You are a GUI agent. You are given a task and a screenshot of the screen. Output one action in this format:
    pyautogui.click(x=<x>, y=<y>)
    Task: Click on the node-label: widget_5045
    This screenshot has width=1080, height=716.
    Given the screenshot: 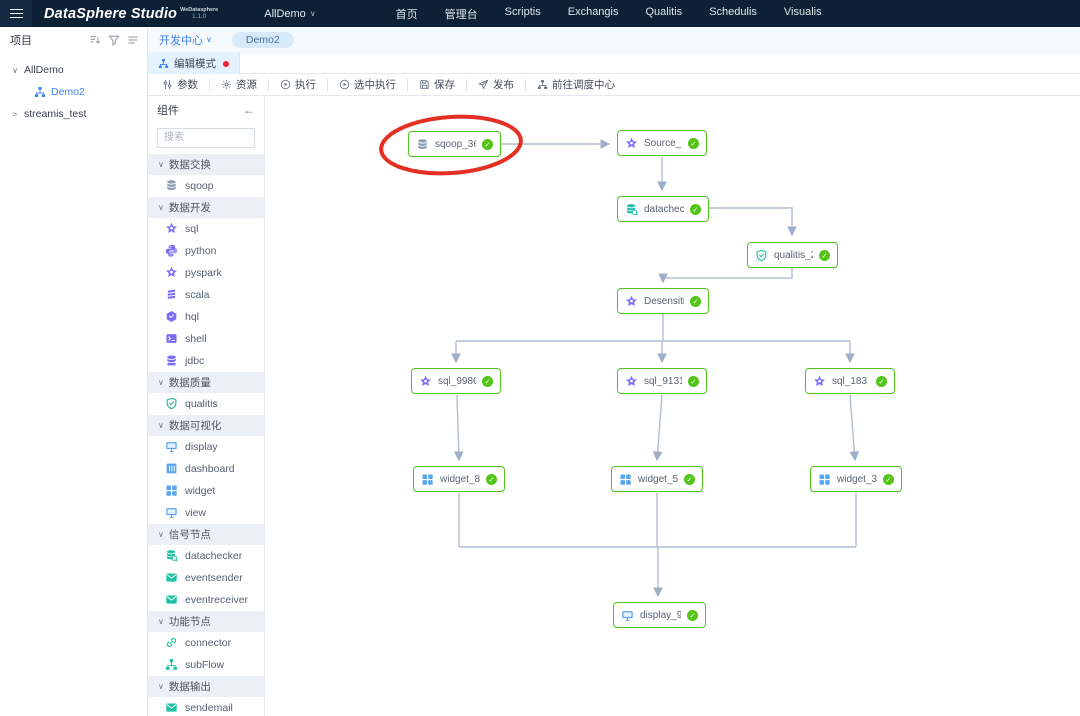 What is the action you would take?
    pyautogui.click(x=658, y=479)
    